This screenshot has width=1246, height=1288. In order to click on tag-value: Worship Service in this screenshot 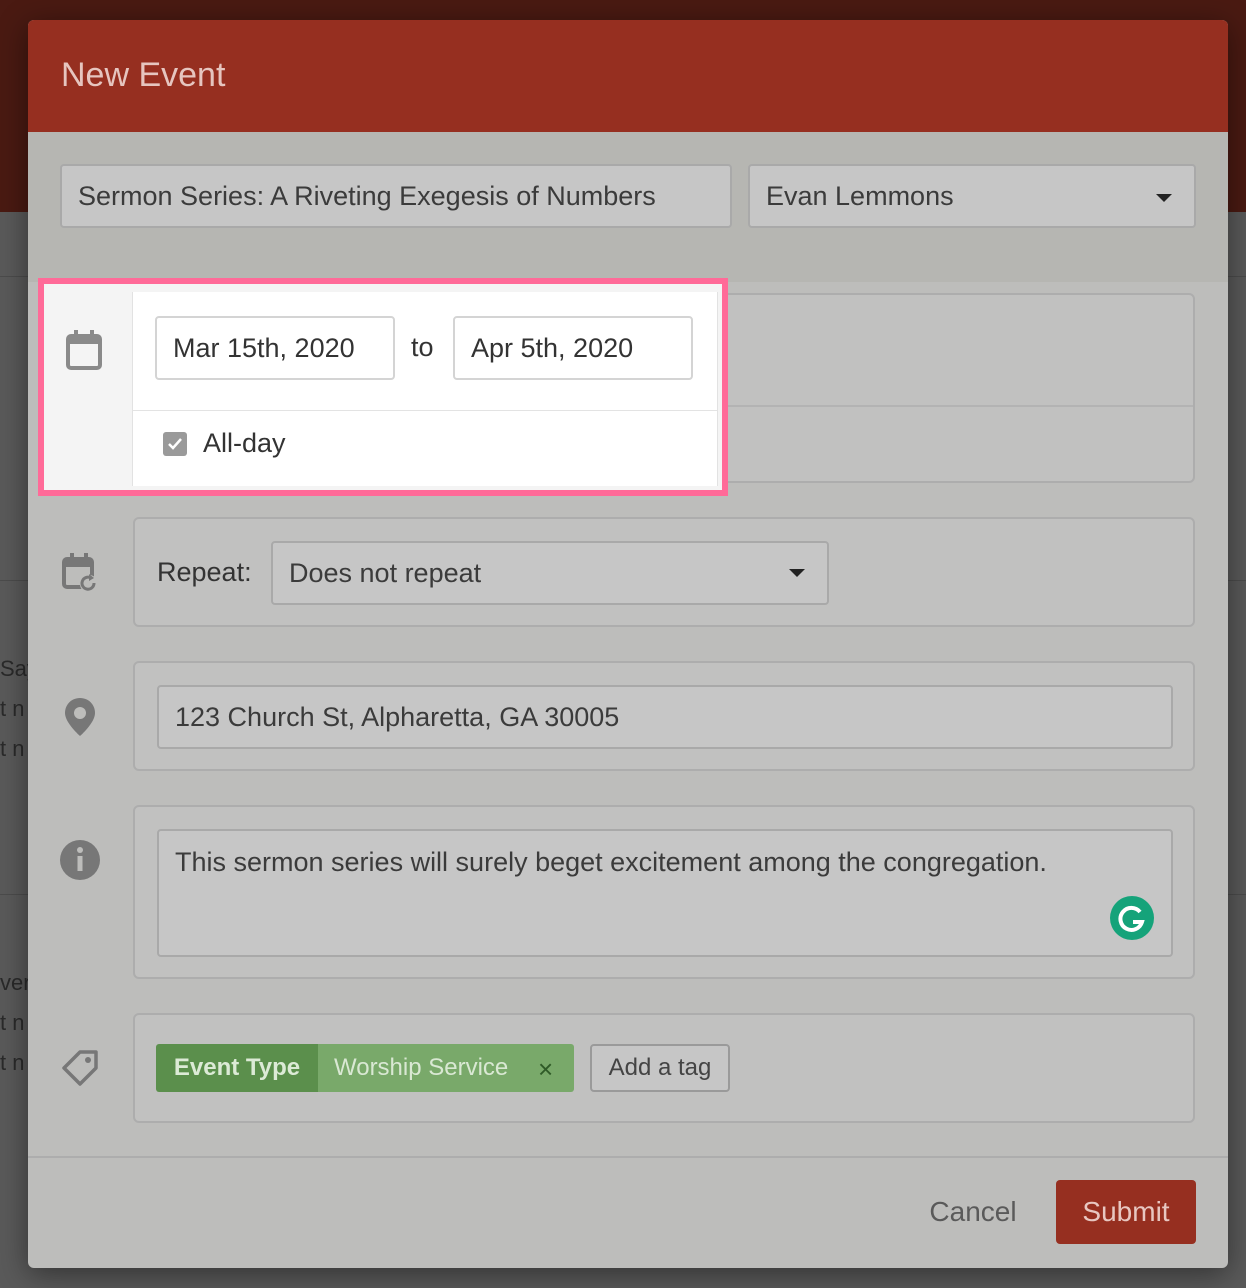, I will do `click(446, 1068)`.